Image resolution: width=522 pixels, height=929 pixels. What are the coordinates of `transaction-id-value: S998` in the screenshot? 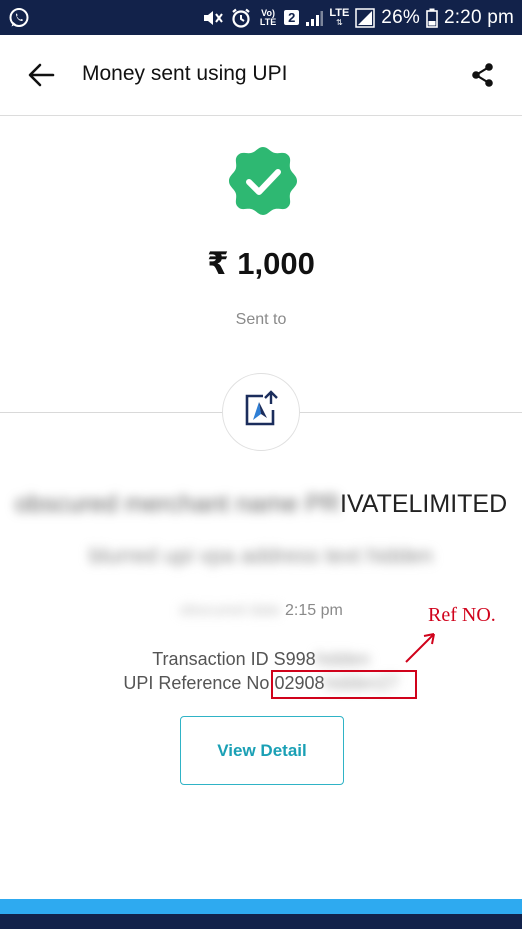 It's located at (294, 659).